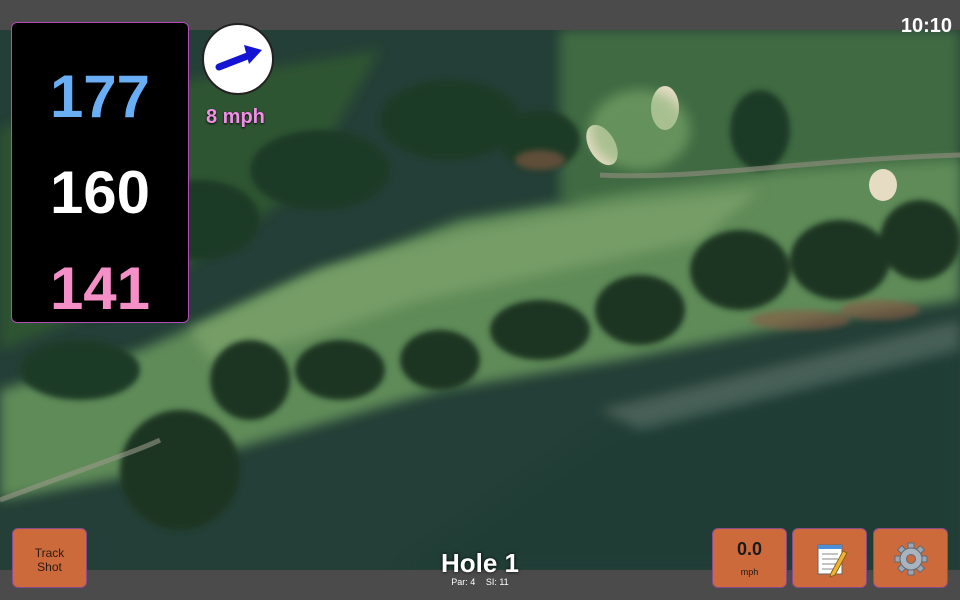 The height and width of the screenshot is (600, 960). What do you see at coordinates (100, 288) in the screenshot?
I see `front-distance: 141` at bounding box center [100, 288].